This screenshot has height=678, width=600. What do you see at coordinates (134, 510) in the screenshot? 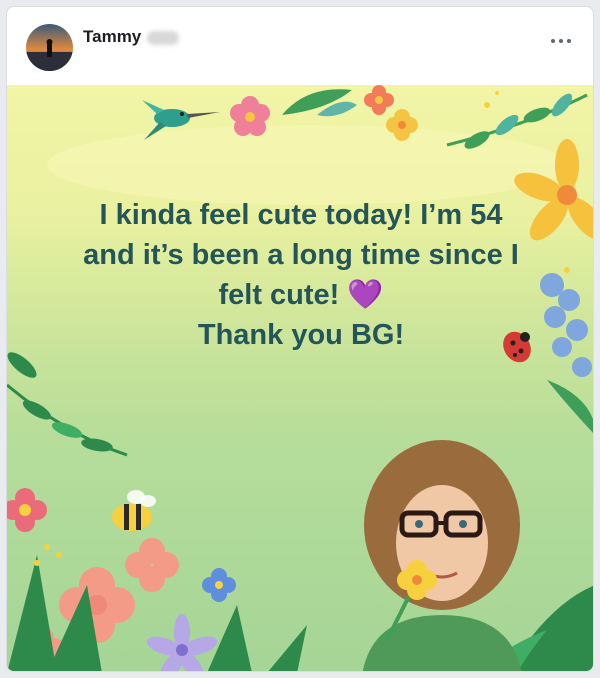
I see `bee` at bounding box center [134, 510].